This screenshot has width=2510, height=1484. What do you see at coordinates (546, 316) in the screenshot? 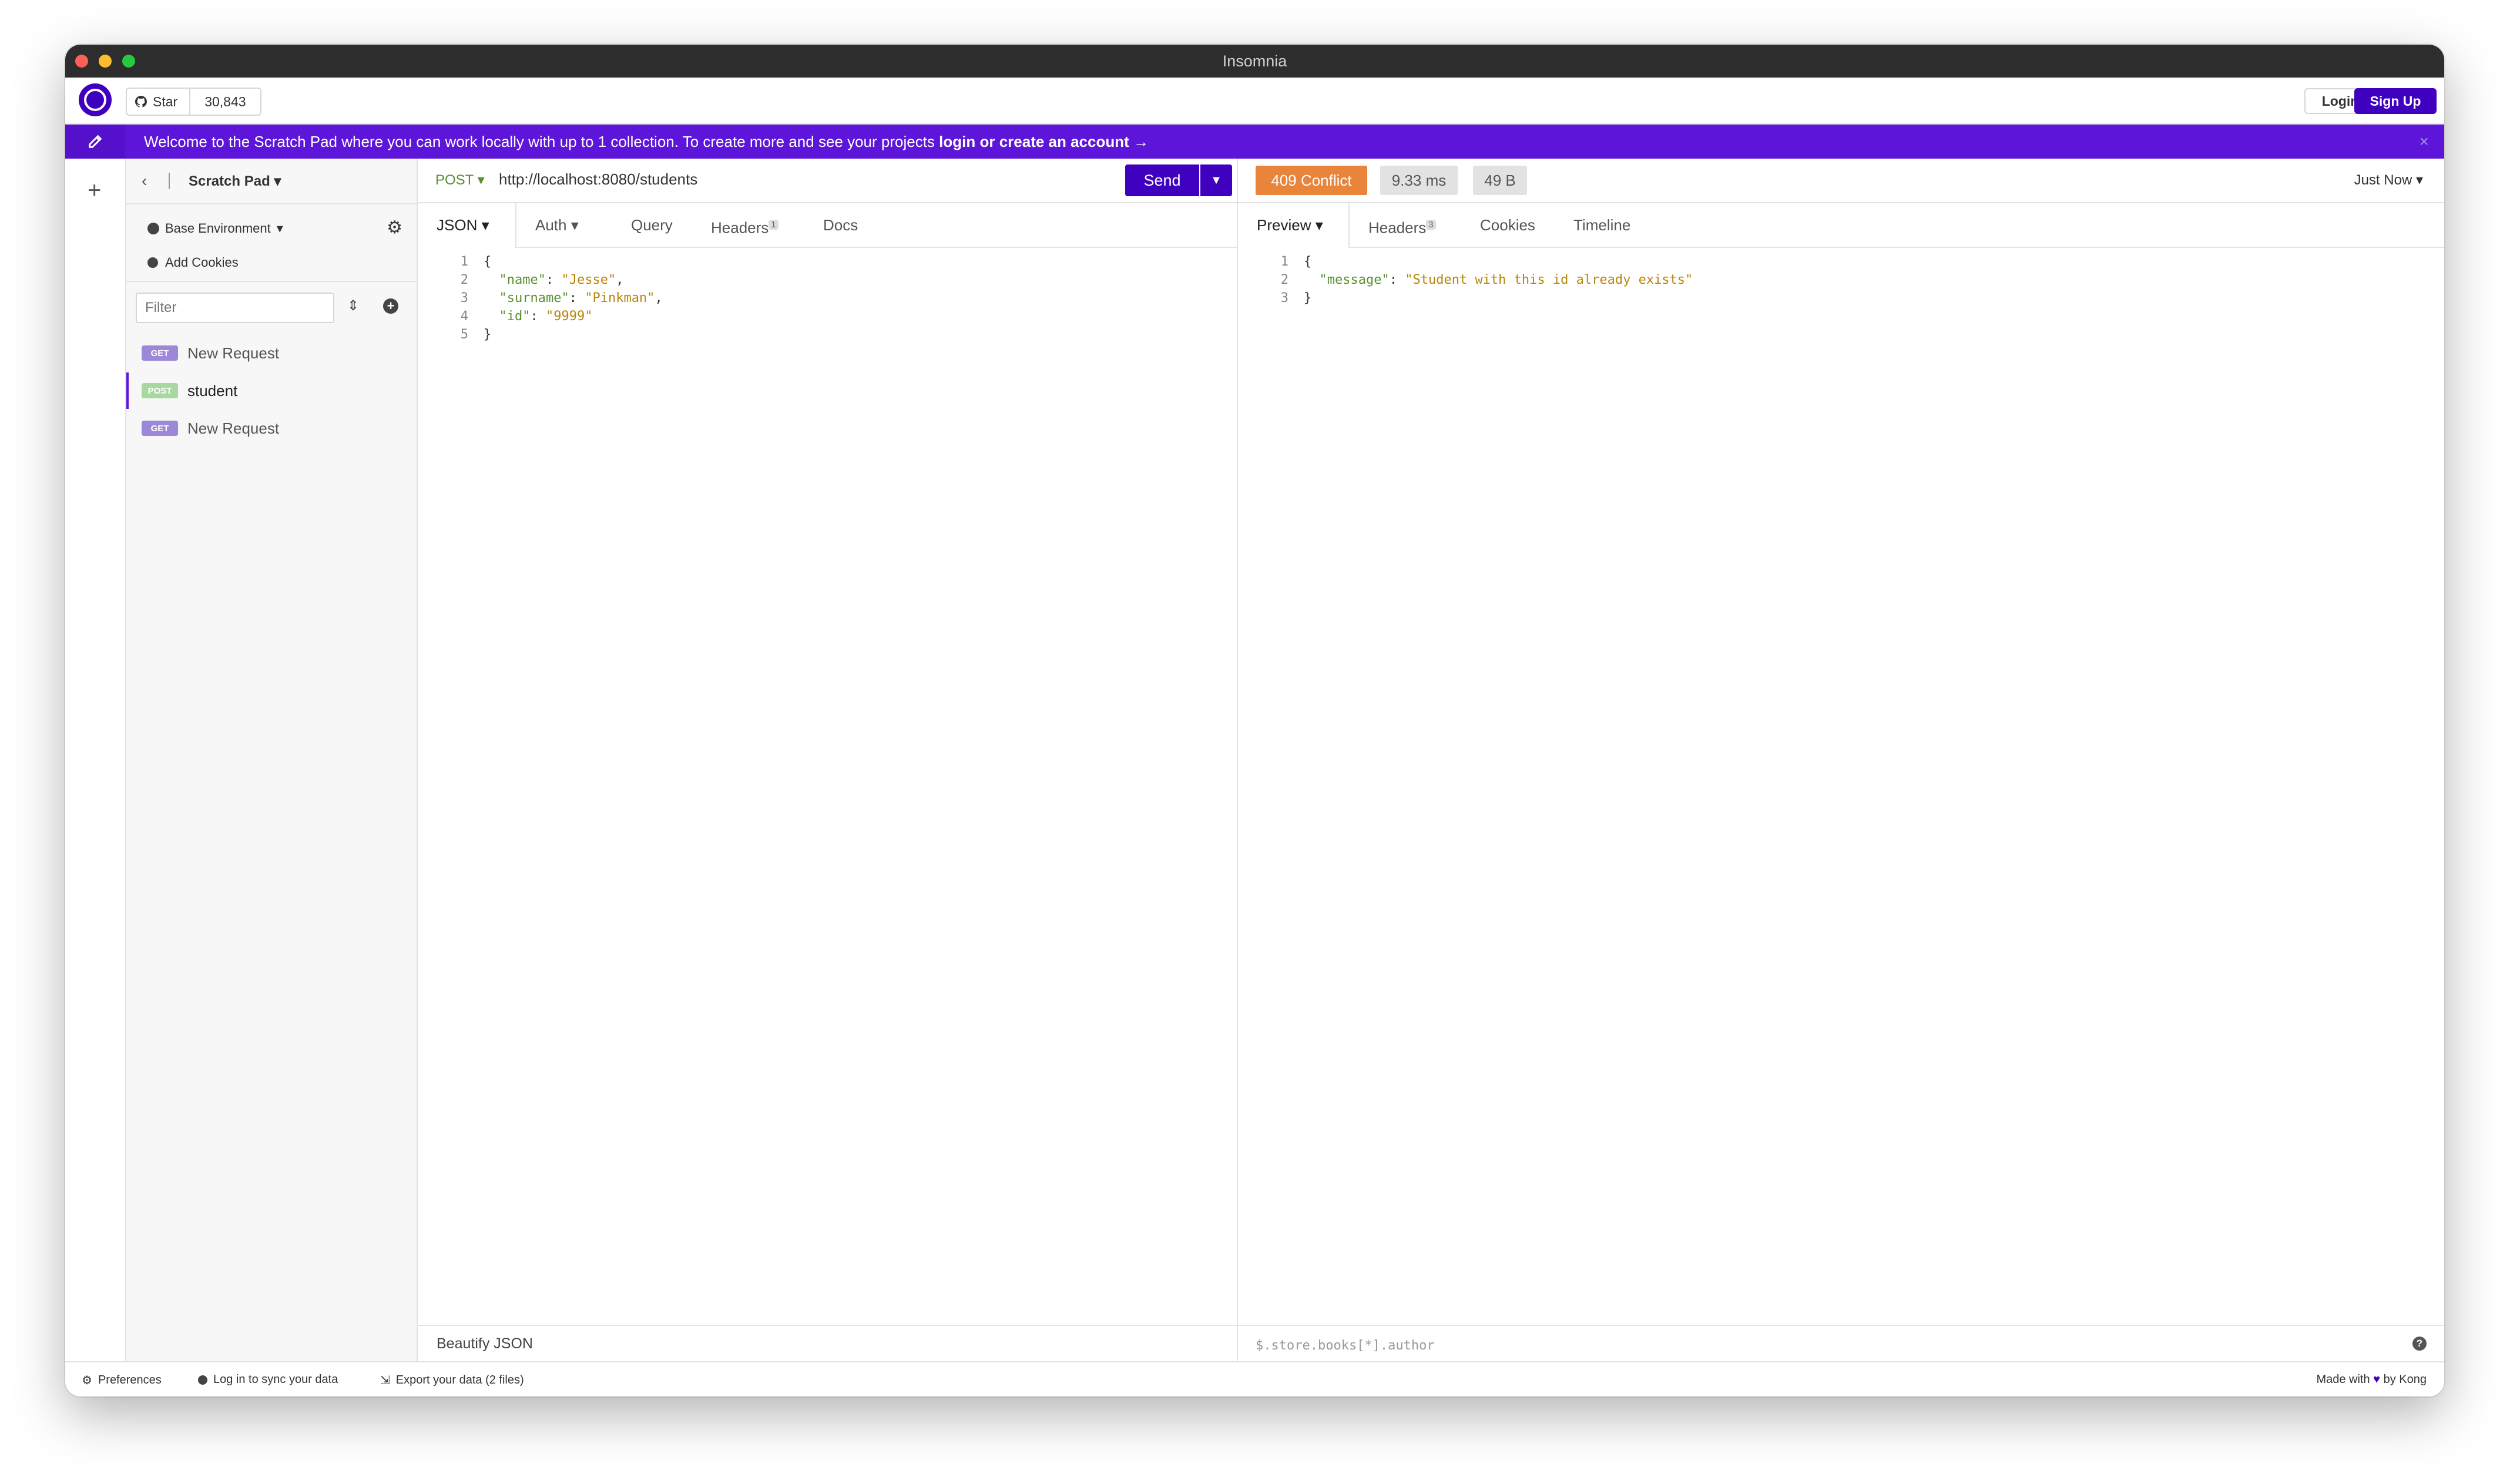
I see `code-line: "id": "9999"` at bounding box center [546, 316].